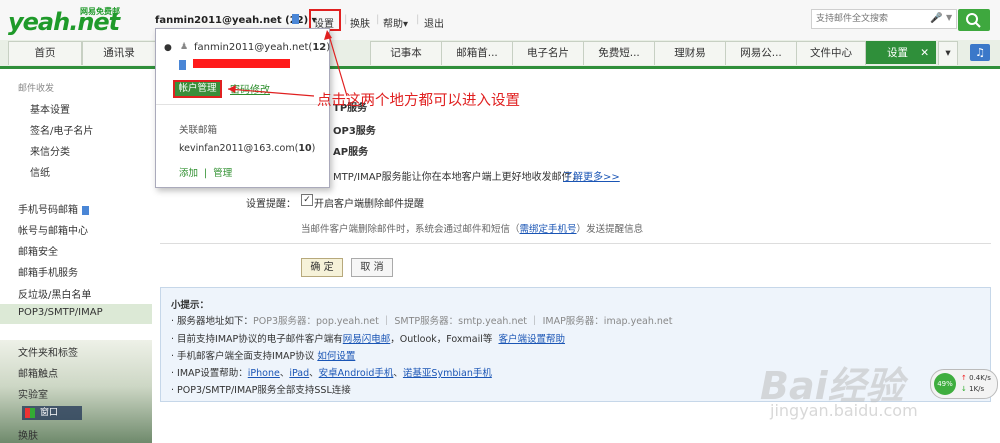 The width and height of the screenshot is (1000, 443). I want to click on network-speed-widget: 49% ↑ 0.4K/s ↓ 1K/s, so click(964, 384).